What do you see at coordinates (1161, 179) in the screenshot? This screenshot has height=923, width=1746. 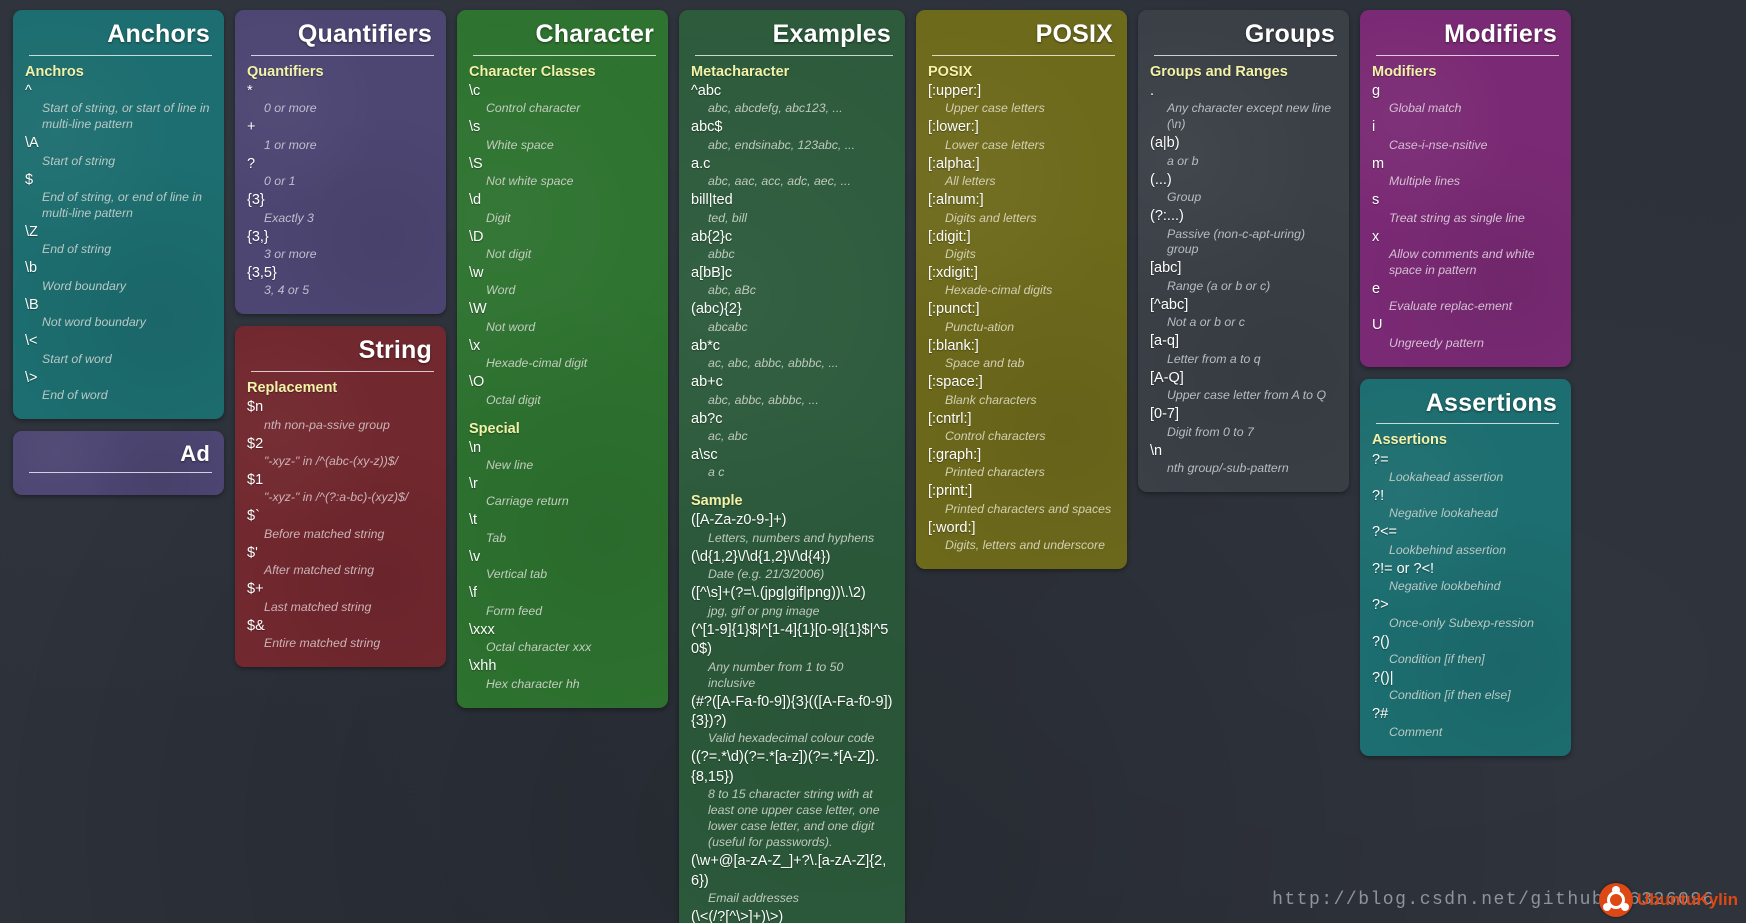 I see `entry-term: (...)` at bounding box center [1161, 179].